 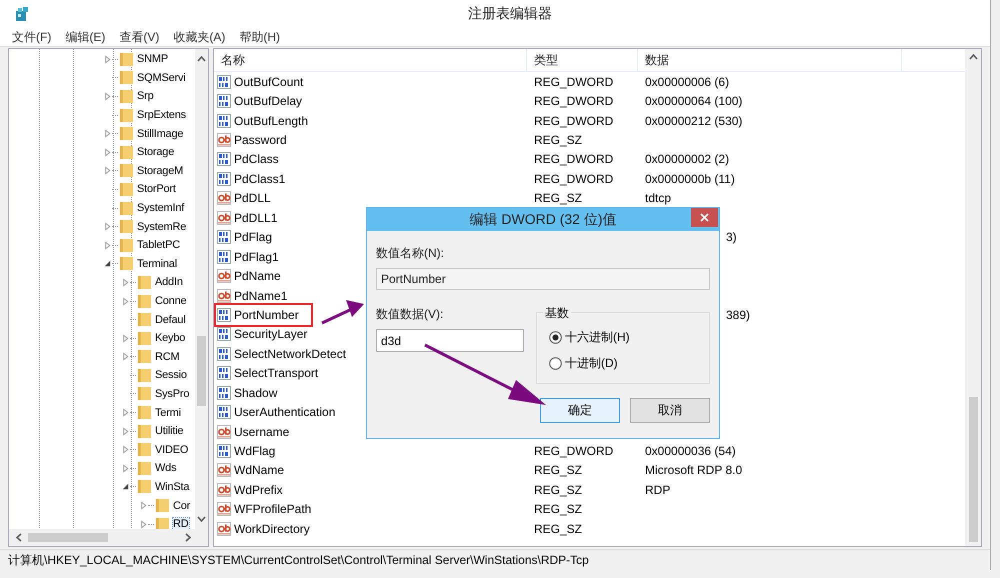 What do you see at coordinates (172, 449) in the screenshot?
I see `tree-item: VIDEO` at bounding box center [172, 449].